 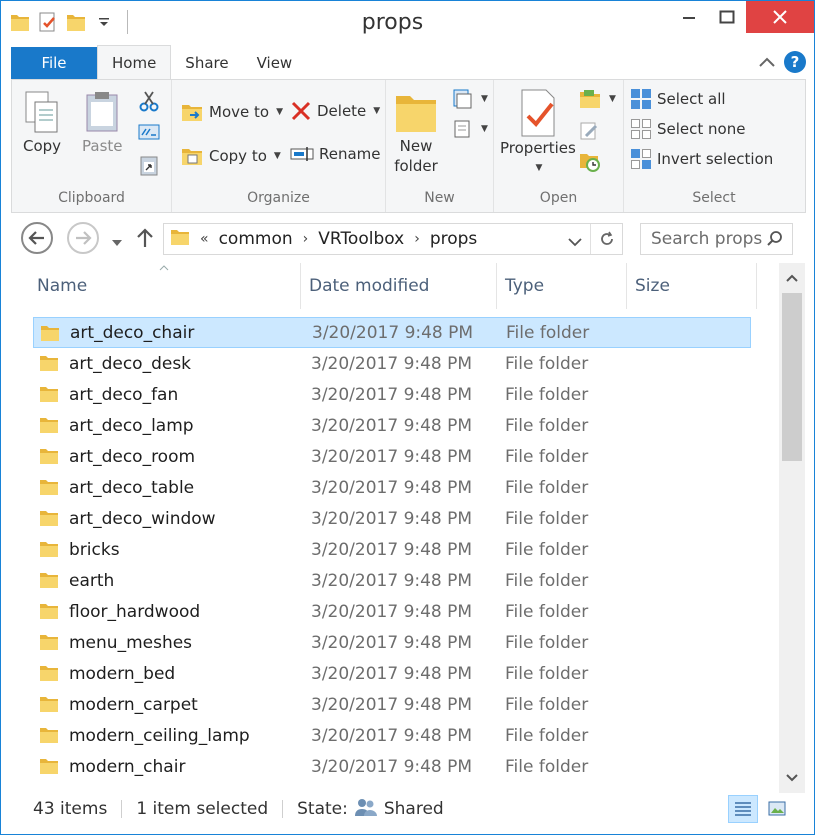 What do you see at coordinates (131, 425) in the screenshot?
I see `file-name: art_deco_lamp` at bounding box center [131, 425].